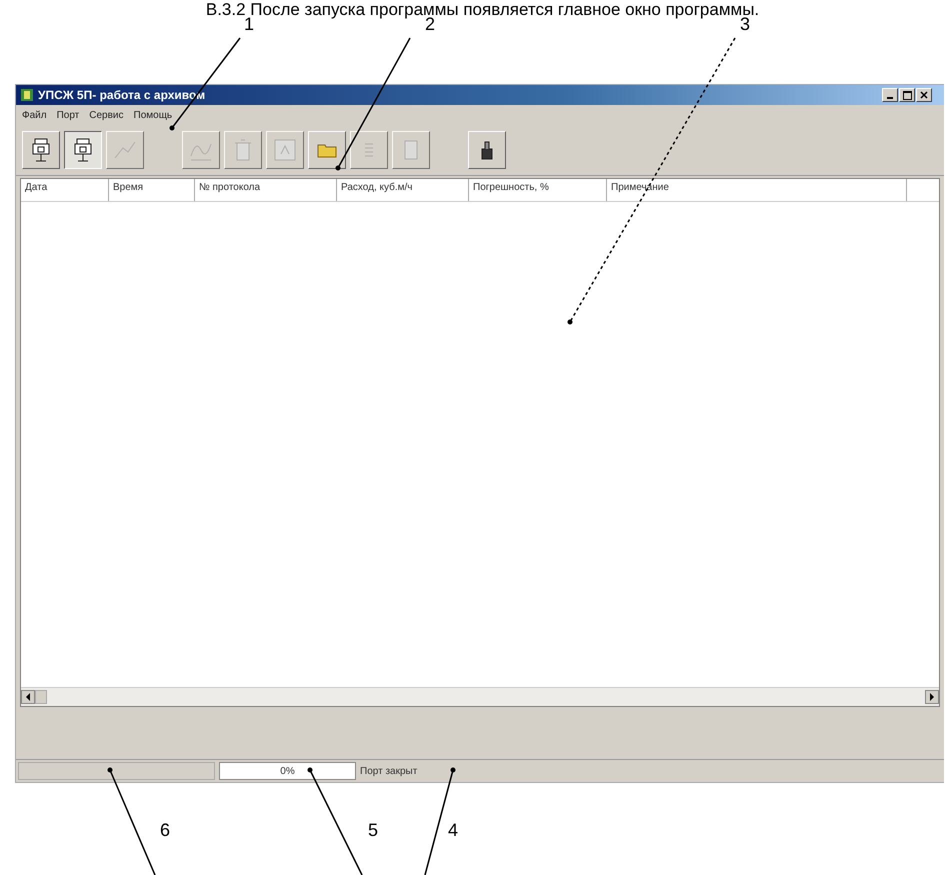  What do you see at coordinates (165, 830) in the screenshot?
I see `callout-number: 6` at bounding box center [165, 830].